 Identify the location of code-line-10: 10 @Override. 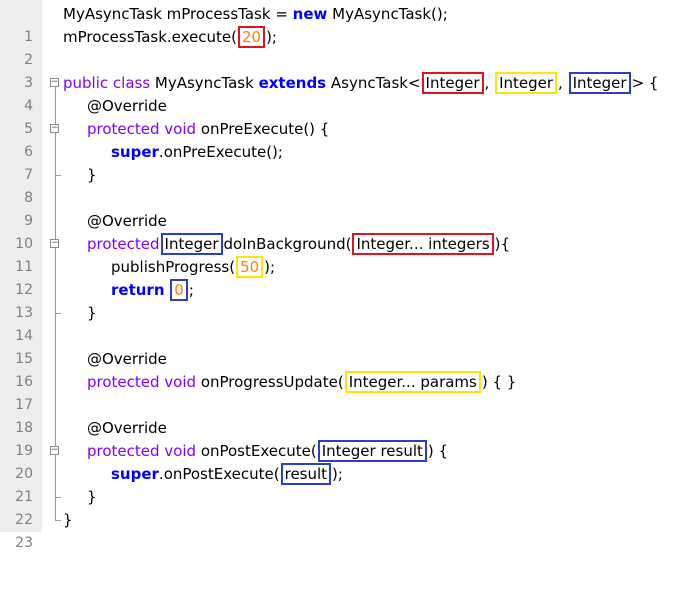
(339, 231).